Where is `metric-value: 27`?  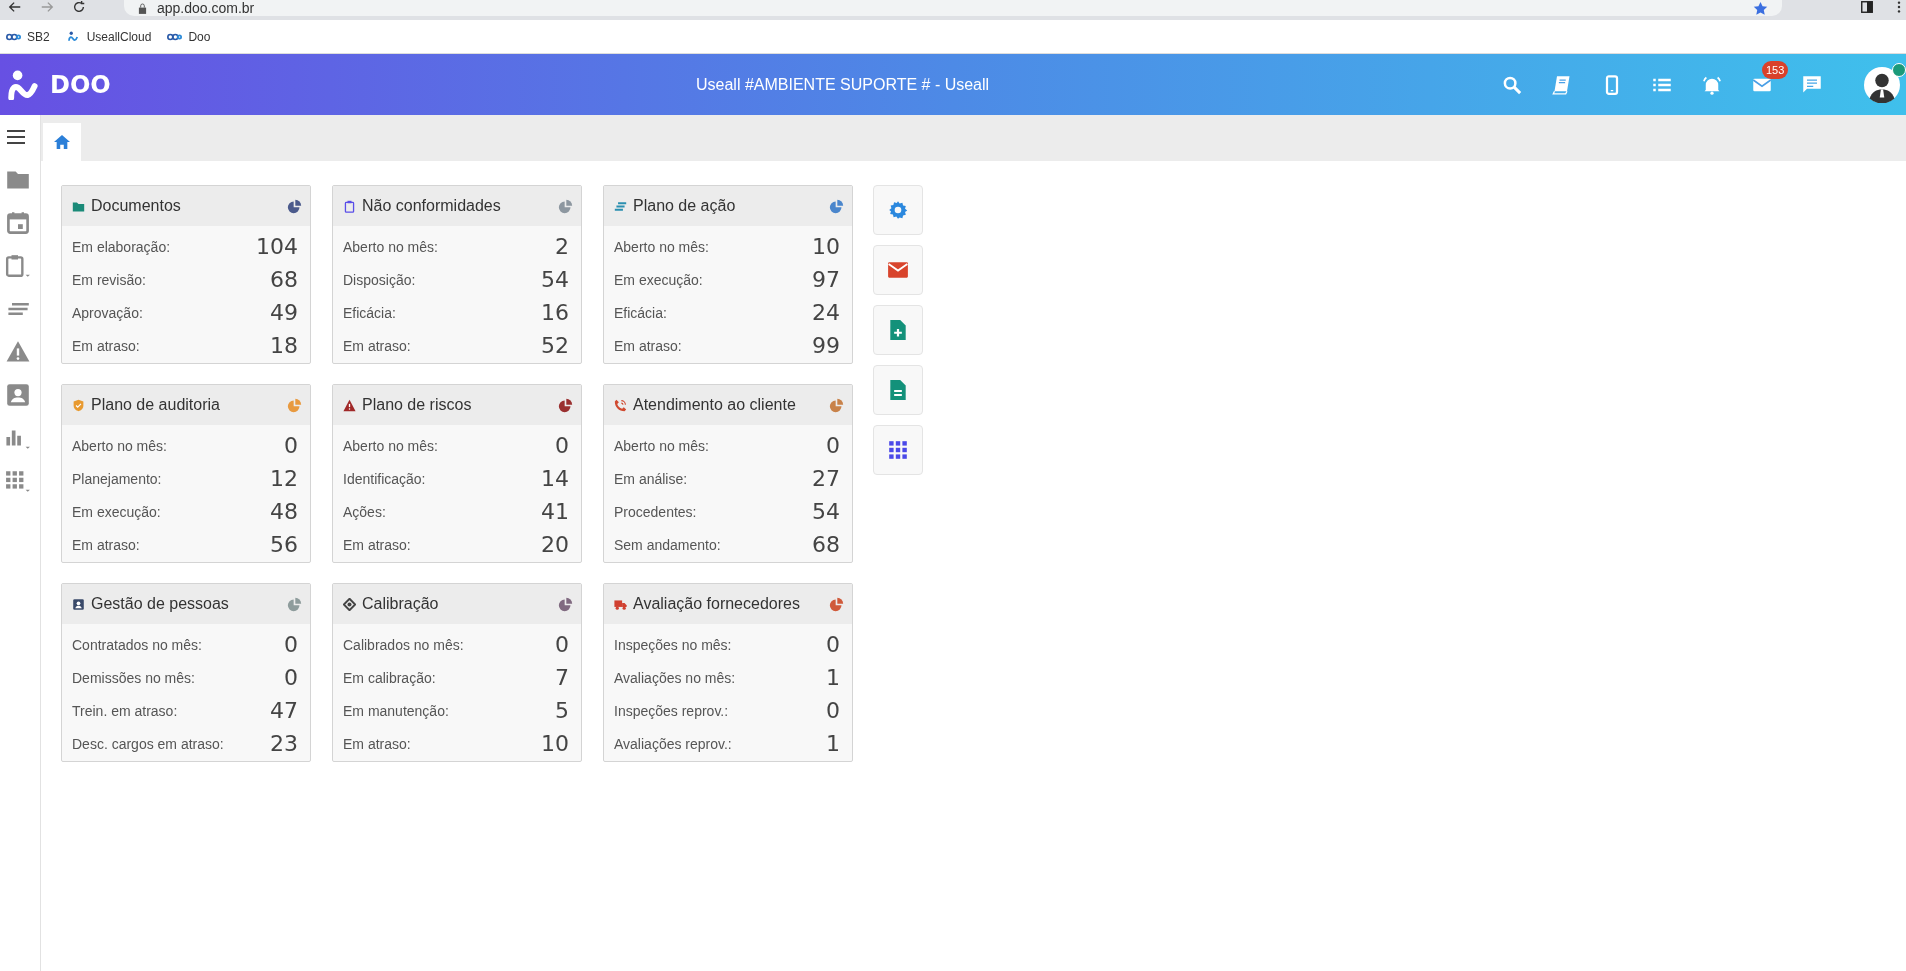
metric-value: 27 is located at coordinates (826, 478).